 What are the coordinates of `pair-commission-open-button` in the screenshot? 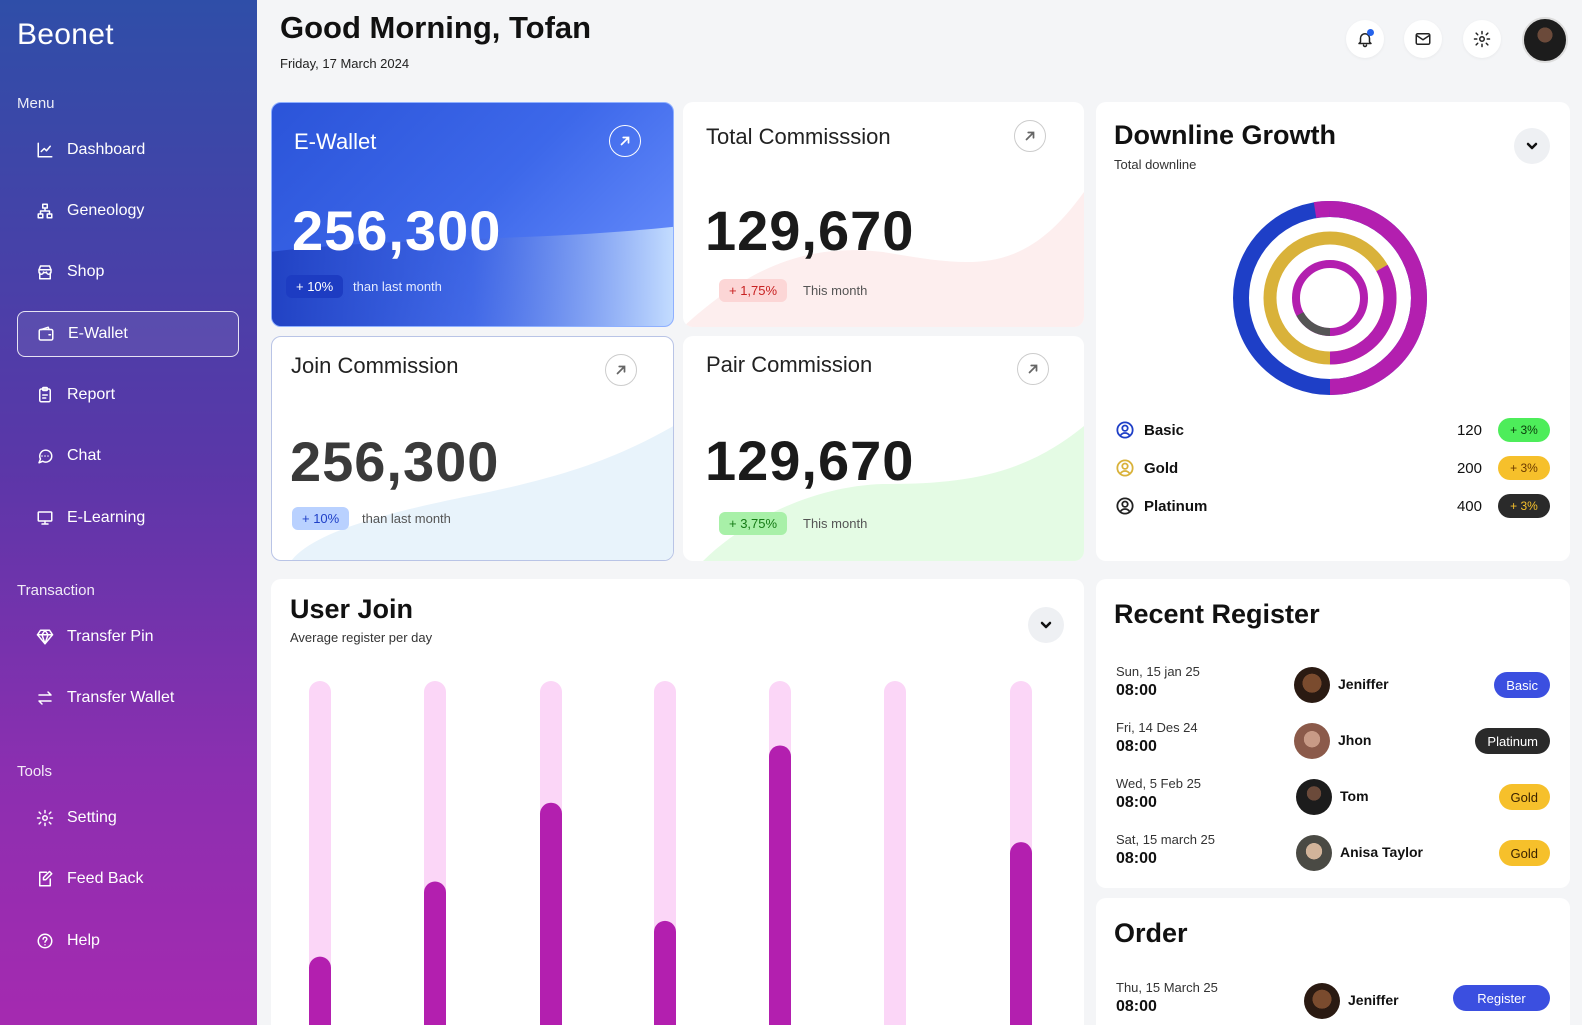 It's located at (1033, 369).